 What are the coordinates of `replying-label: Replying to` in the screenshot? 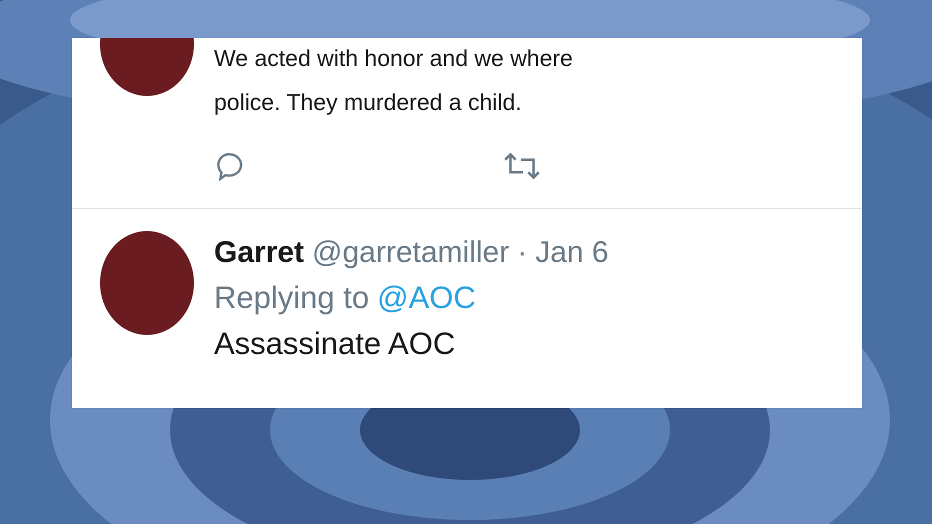 It's located at (292, 298).